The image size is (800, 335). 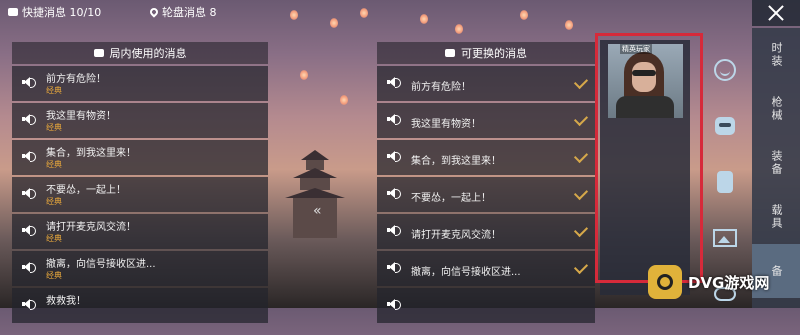 What do you see at coordinates (665, 282) in the screenshot?
I see `watermark-logo-icon` at bounding box center [665, 282].